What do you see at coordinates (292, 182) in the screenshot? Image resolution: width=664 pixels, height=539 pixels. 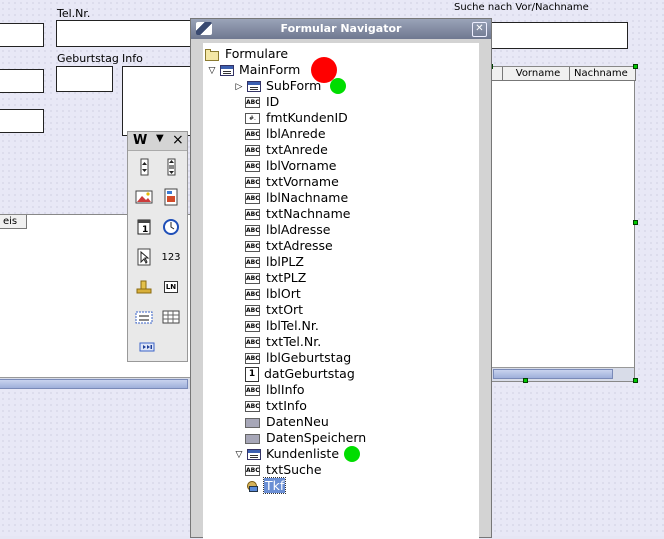 I see `tree-item: ABC txtVorname` at bounding box center [292, 182].